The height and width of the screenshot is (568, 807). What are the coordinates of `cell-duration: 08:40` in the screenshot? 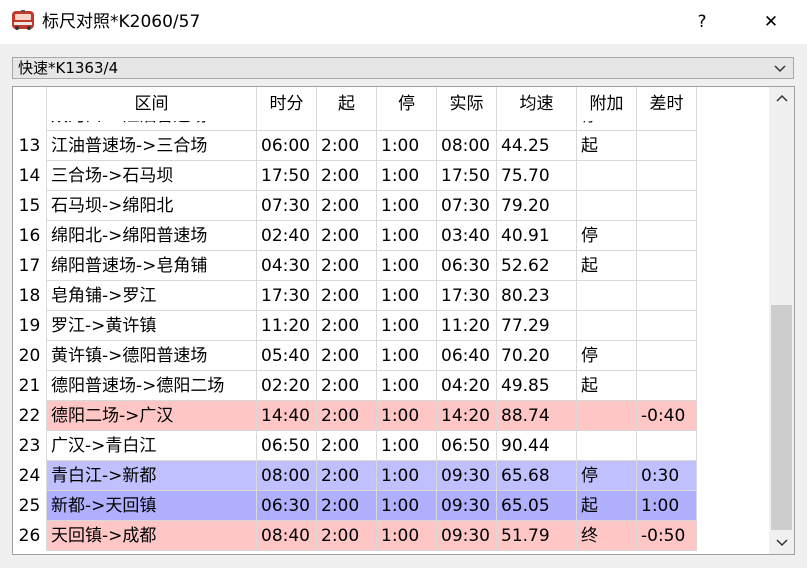 It's located at (287, 536).